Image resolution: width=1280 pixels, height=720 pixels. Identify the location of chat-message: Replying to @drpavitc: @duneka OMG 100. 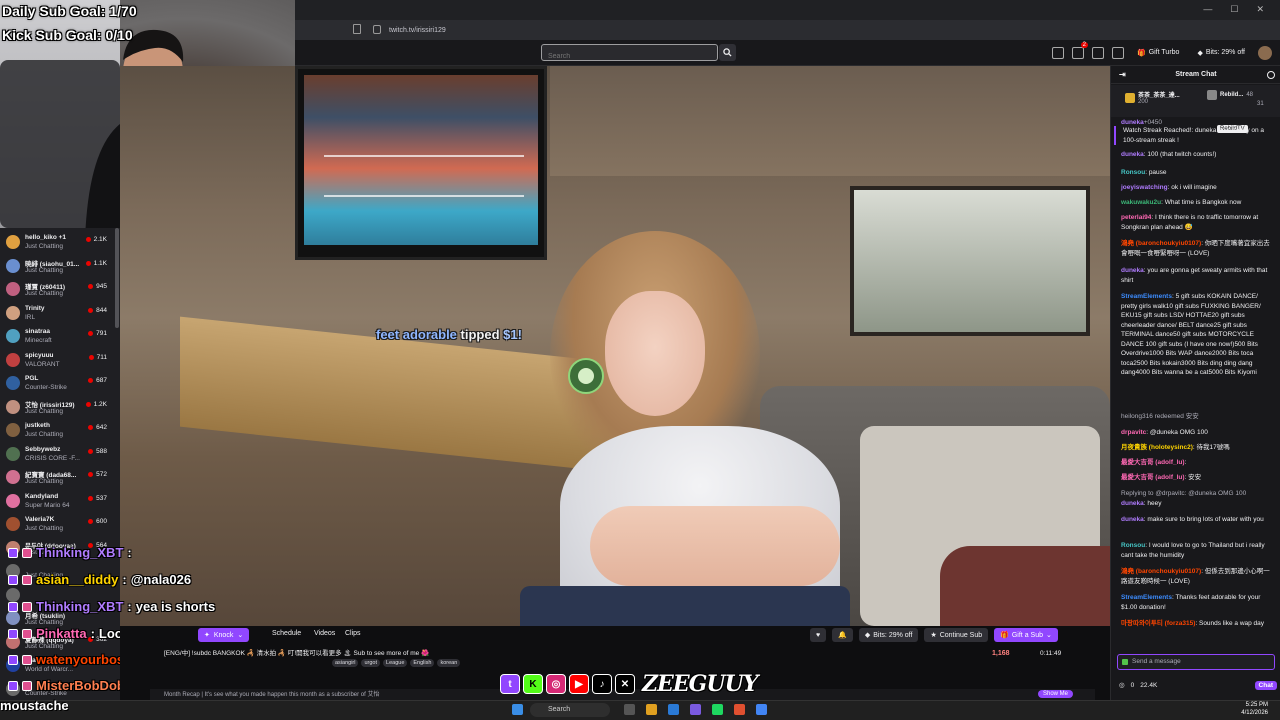
(1197, 494).